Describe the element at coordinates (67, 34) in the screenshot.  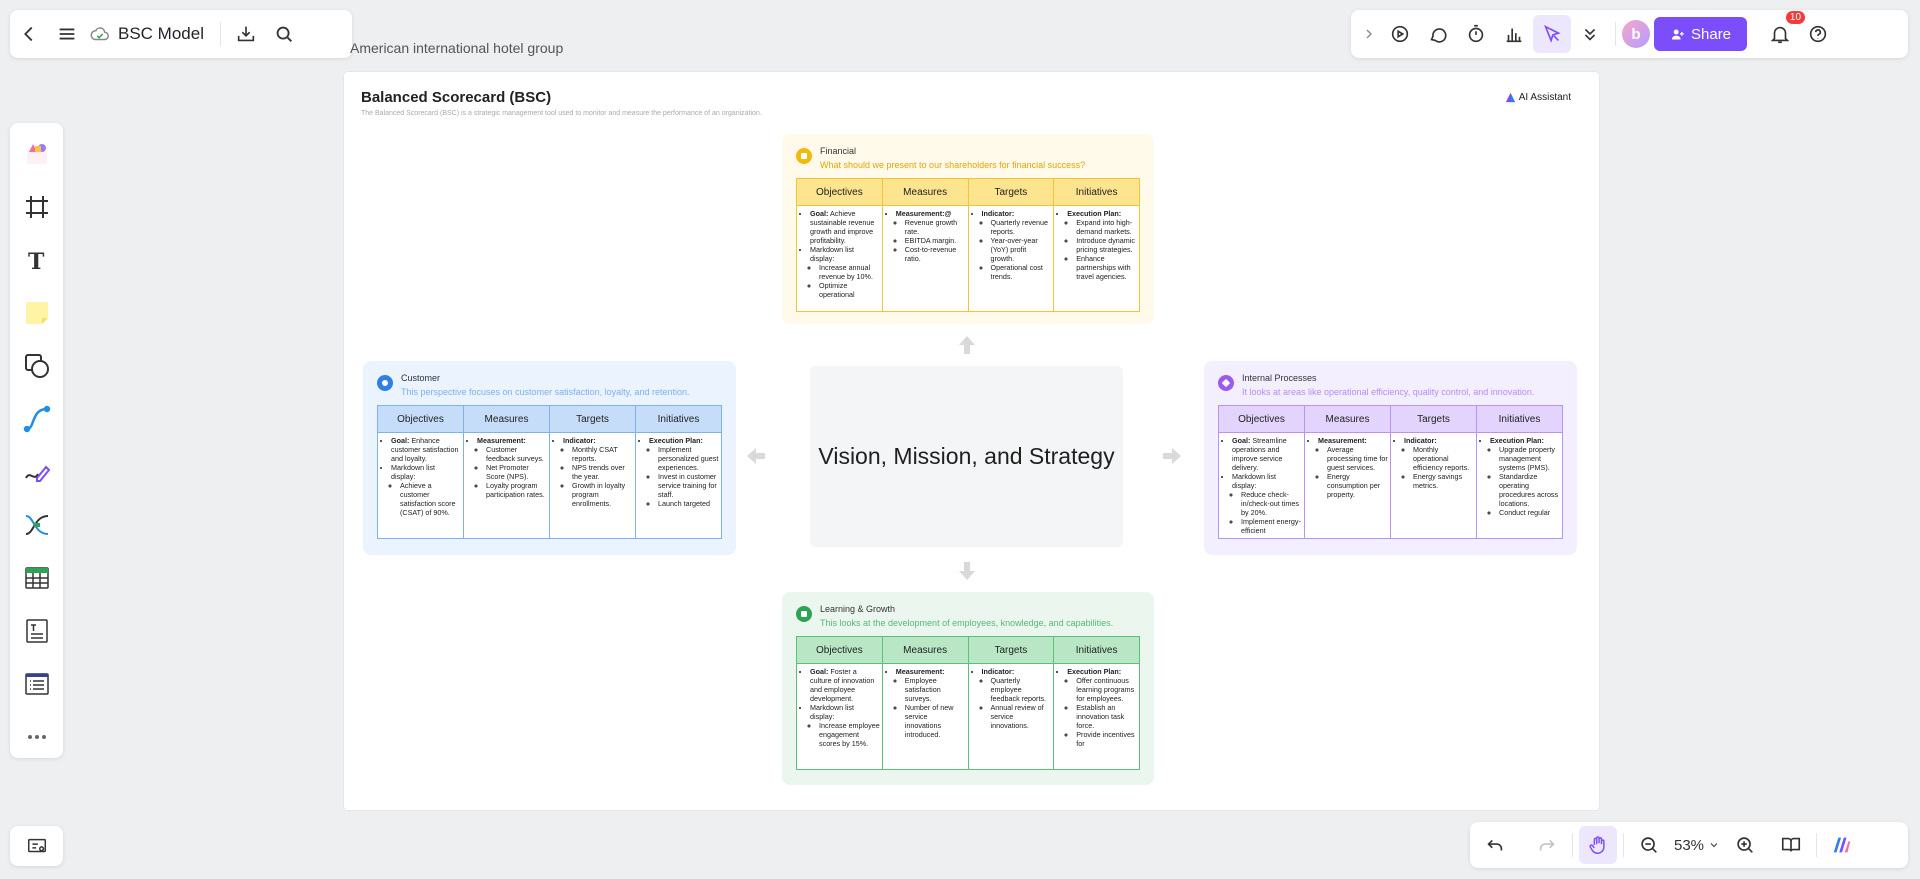
I see `menu-icon` at that location.